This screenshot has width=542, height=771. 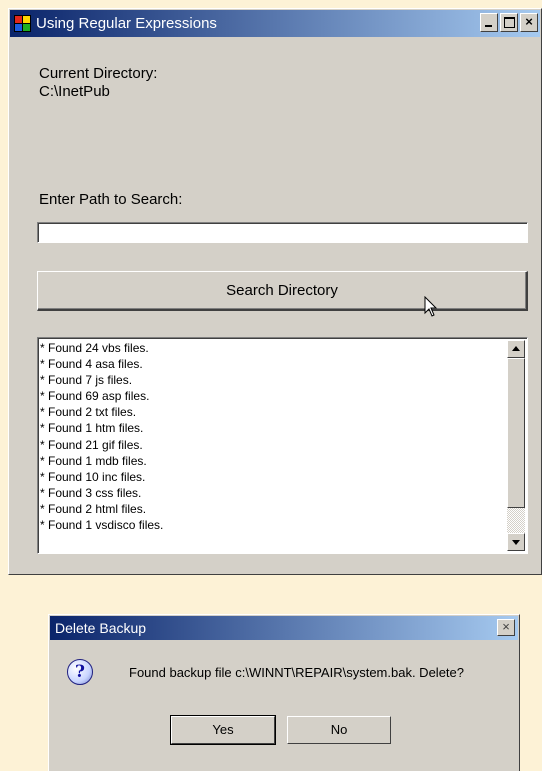 I want to click on title-bar: Using Regular Expressions ×, so click(x=275, y=23).